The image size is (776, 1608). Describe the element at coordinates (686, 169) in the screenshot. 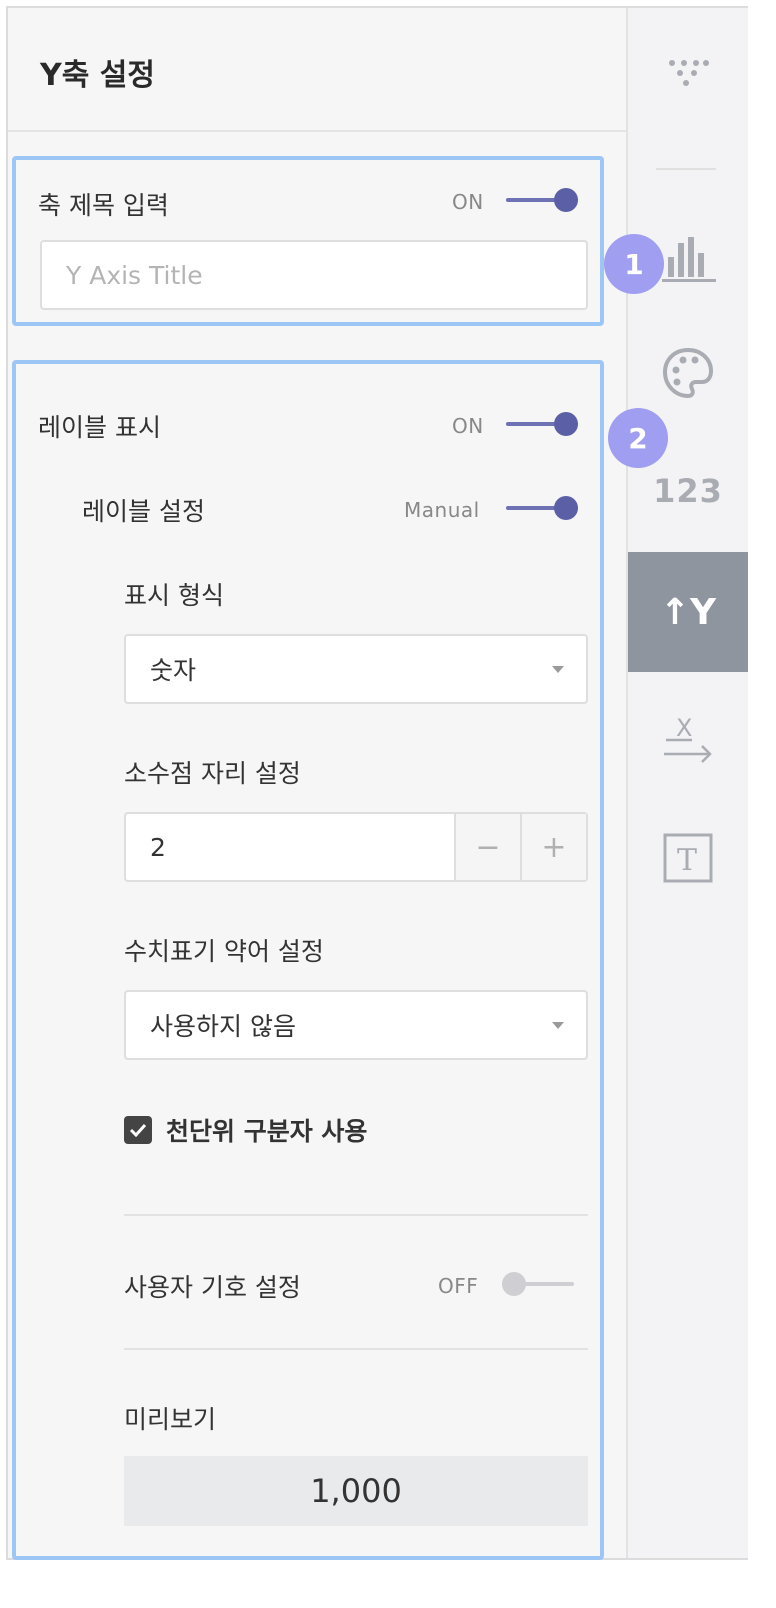

I see `rail-divider` at that location.